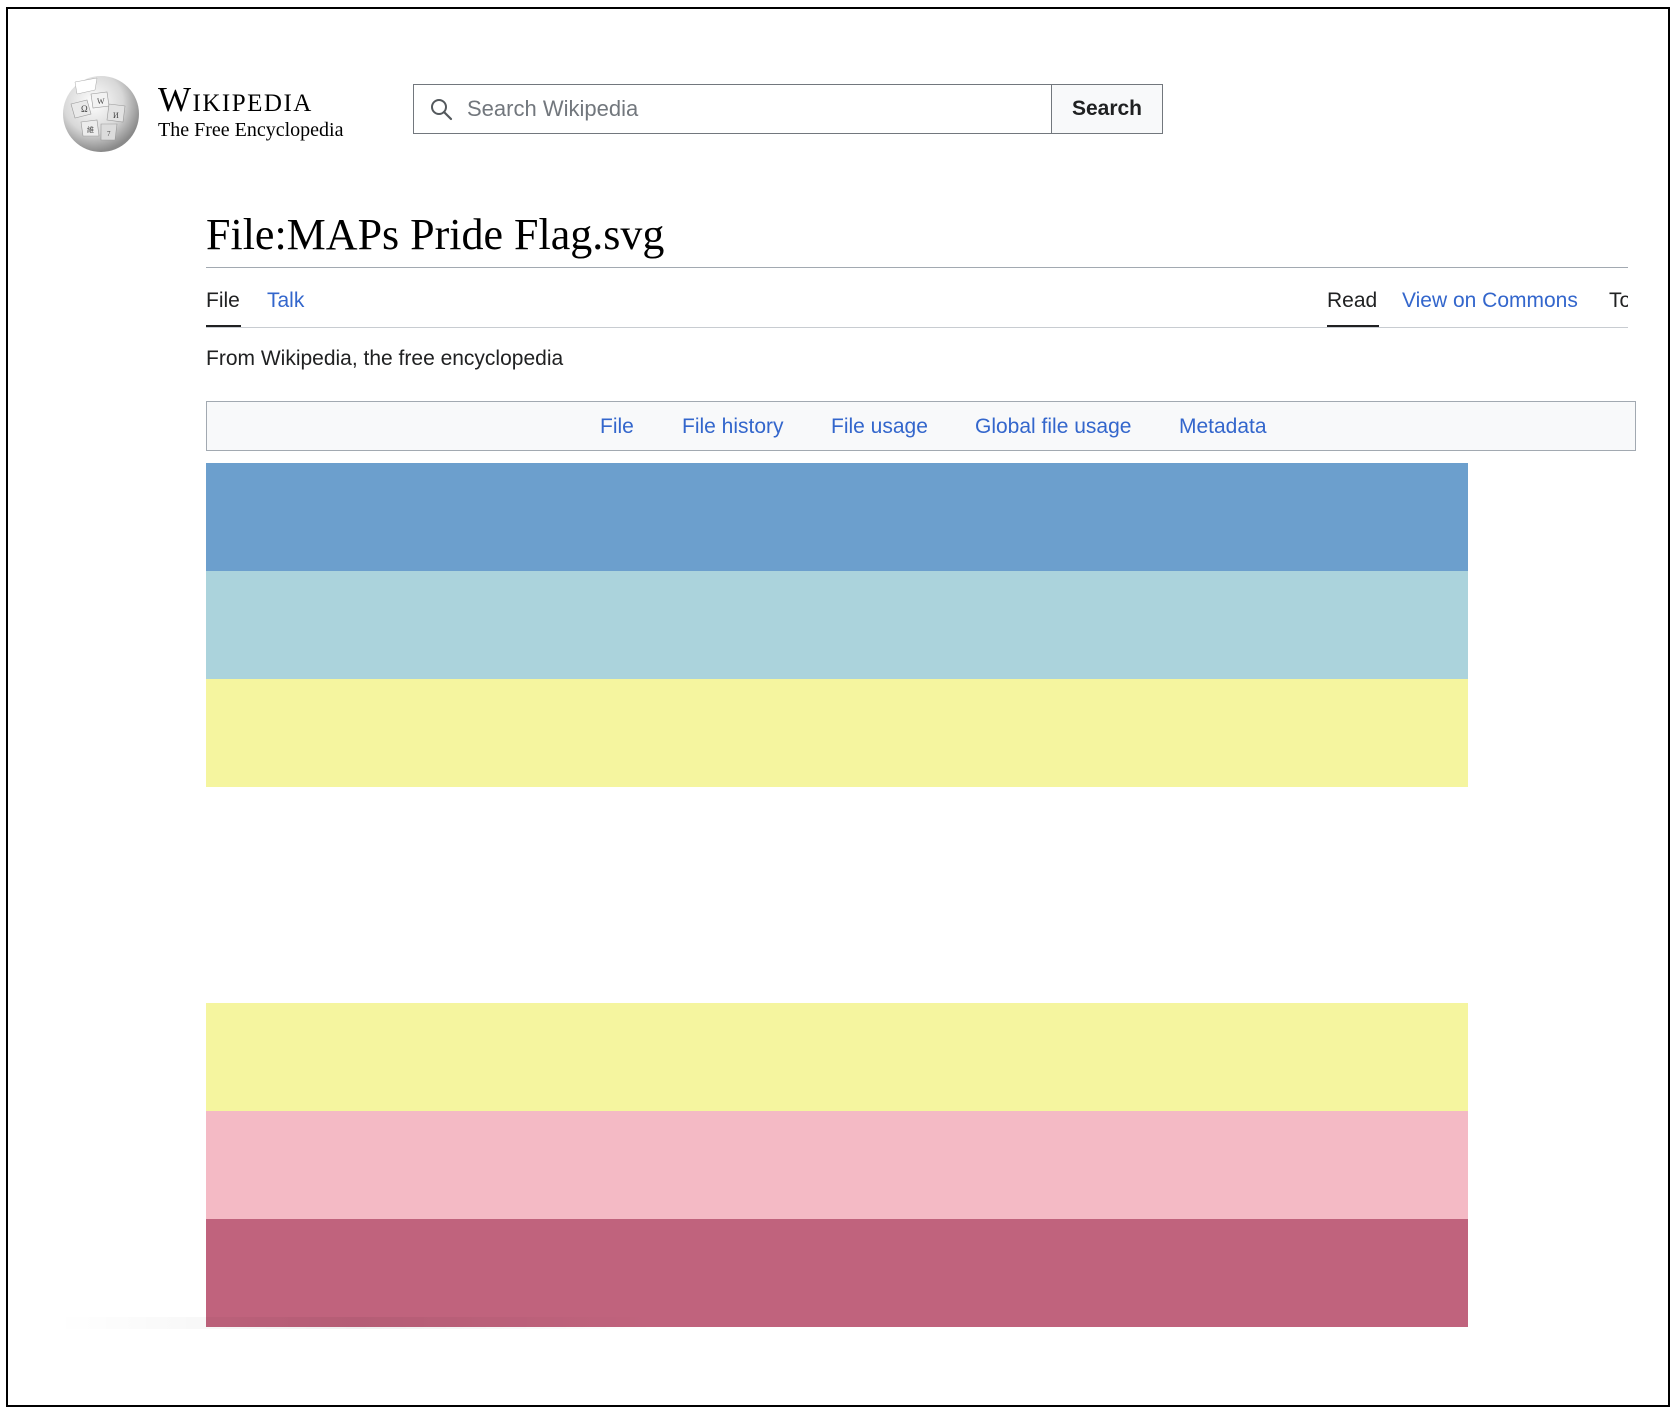 The height and width of the screenshot is (1412, 1678). I want to click on tab-tools: Tools, so click(1618, 301).